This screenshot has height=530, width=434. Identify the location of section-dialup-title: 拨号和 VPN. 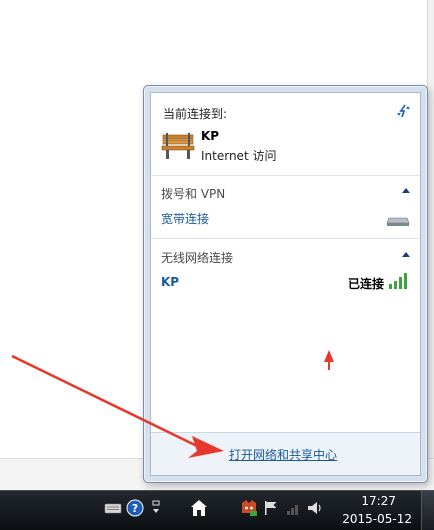
(193, 194).